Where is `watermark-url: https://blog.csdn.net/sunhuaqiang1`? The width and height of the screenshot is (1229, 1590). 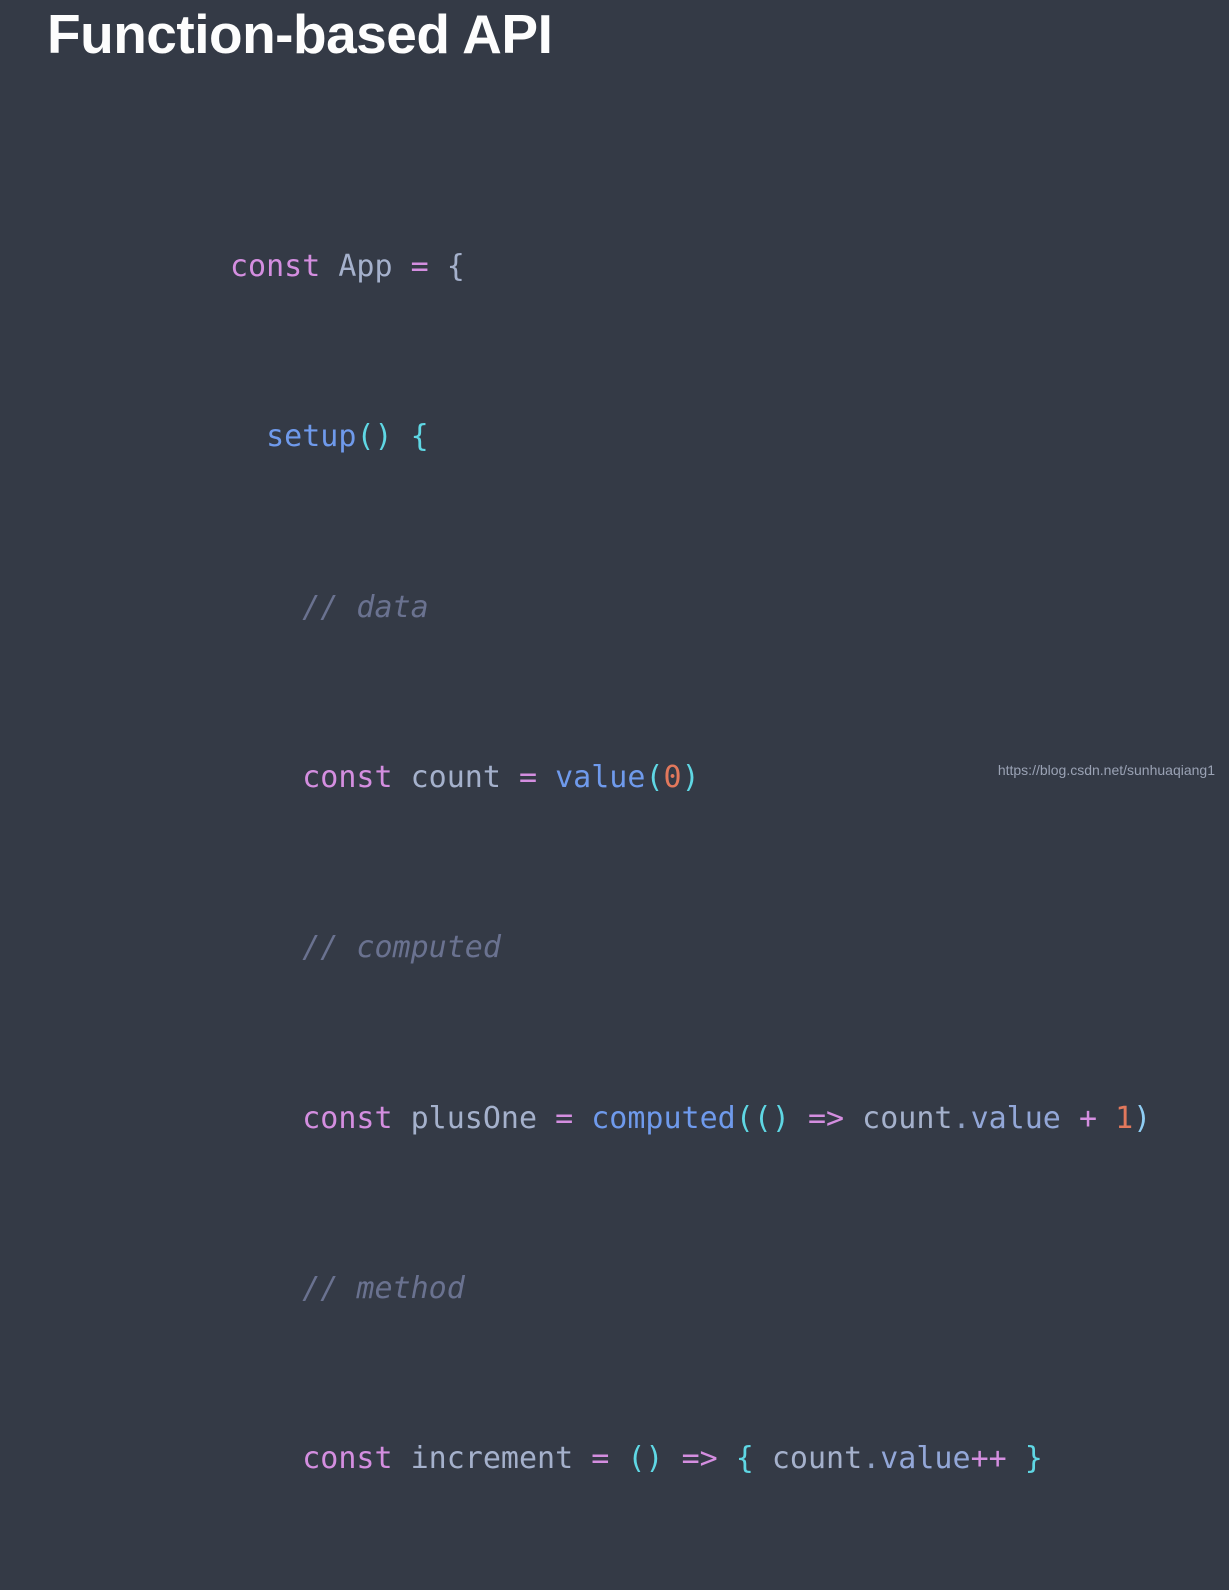 watermark-url: https://blog.csdn.net/sunhuaqiang1 is located at coordinates (1106, 770).